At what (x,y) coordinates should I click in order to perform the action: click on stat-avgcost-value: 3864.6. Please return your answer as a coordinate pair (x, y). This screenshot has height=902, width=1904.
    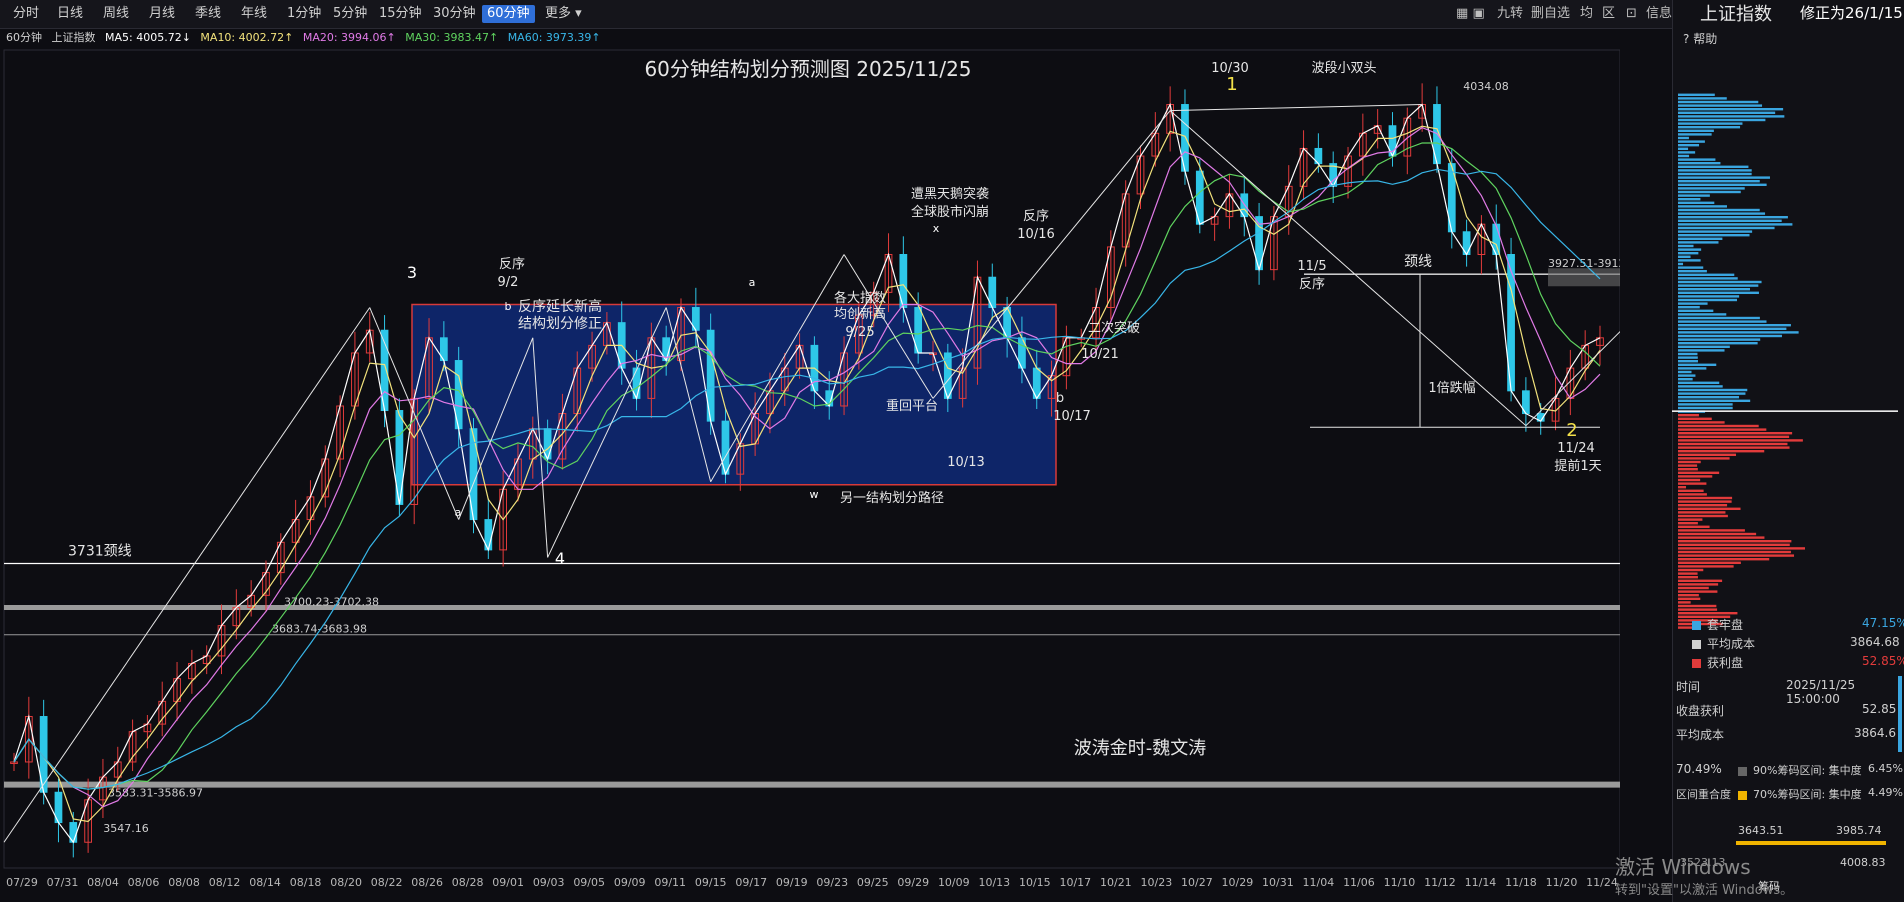
    Looking at the image, I should click on (1875, 733).